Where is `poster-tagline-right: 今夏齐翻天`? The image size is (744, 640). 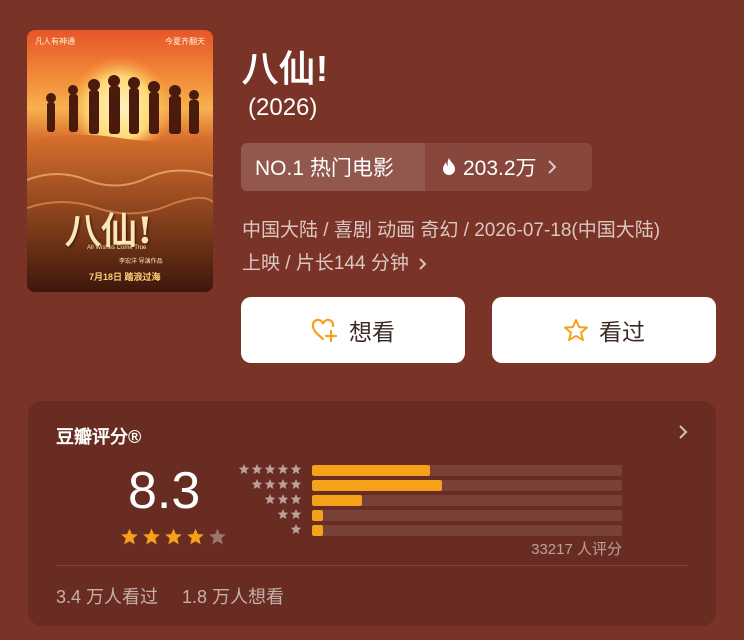
poster-tagline-right: 今夏齐翻天 is located at coordinates (185, 41).